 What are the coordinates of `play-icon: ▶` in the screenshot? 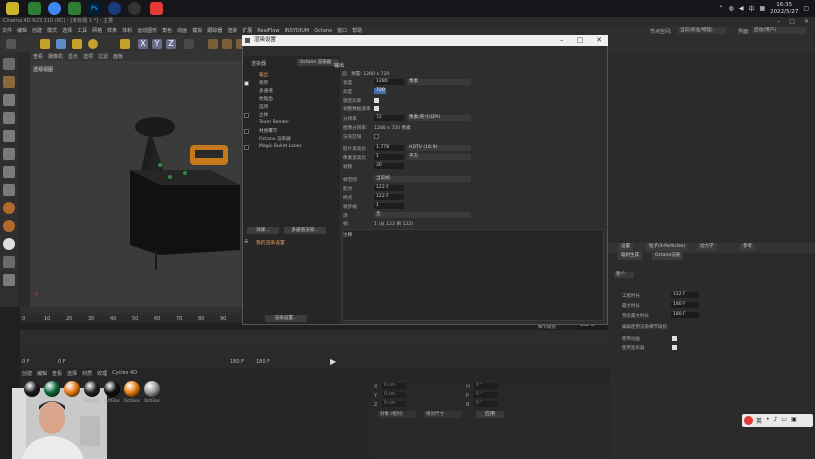 It's located at (334, 361).